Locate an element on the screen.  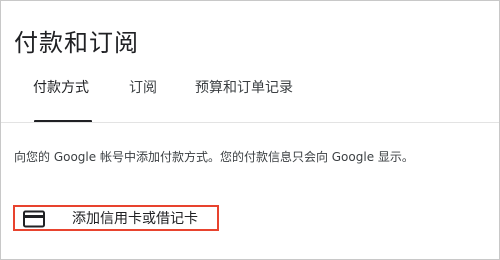
add-card-button: 添加信用卡或借记卡 is located at coordinates (116, 218).